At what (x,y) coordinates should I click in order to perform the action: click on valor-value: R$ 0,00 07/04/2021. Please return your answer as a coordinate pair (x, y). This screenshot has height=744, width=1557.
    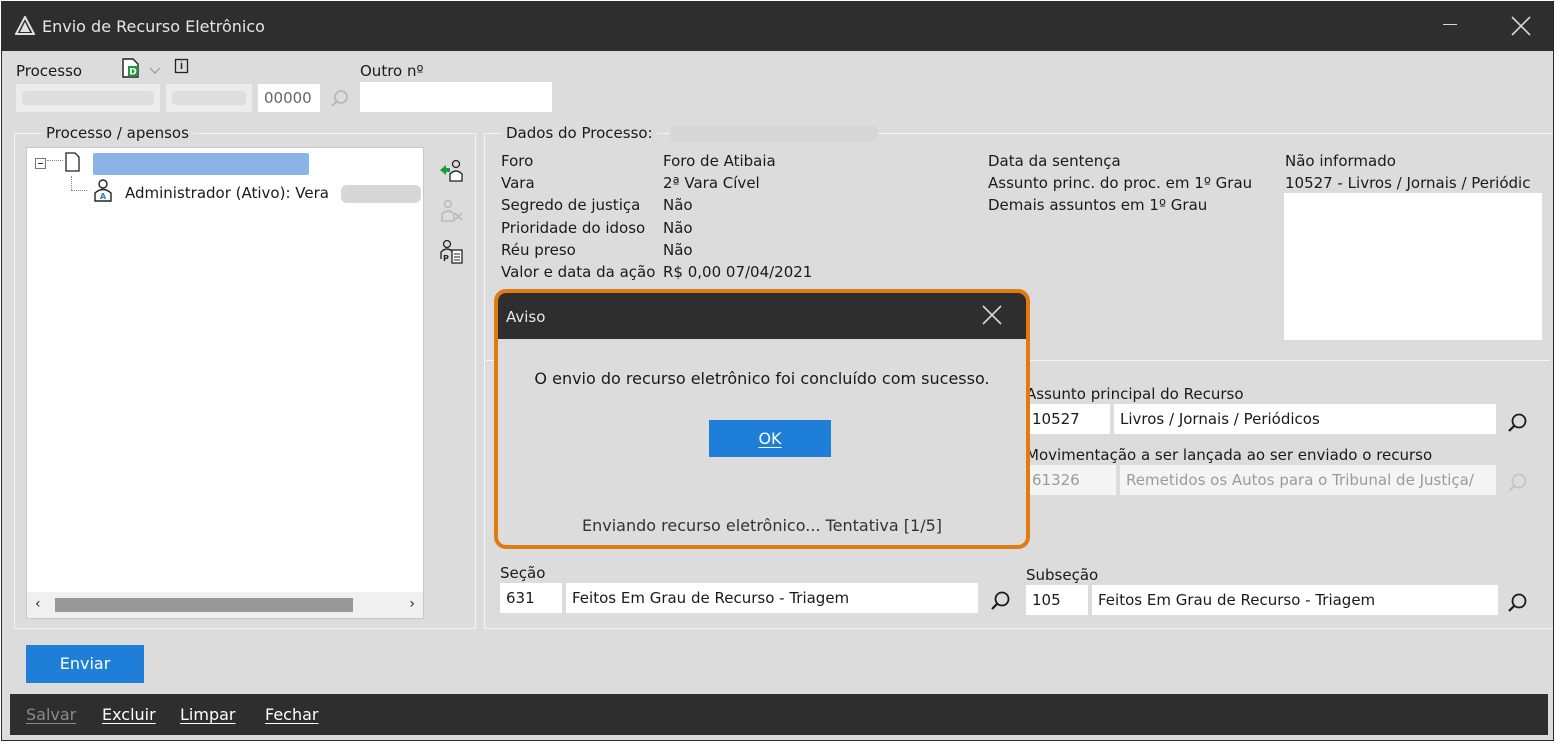
    Looking at the image, I should click on (738, 272).